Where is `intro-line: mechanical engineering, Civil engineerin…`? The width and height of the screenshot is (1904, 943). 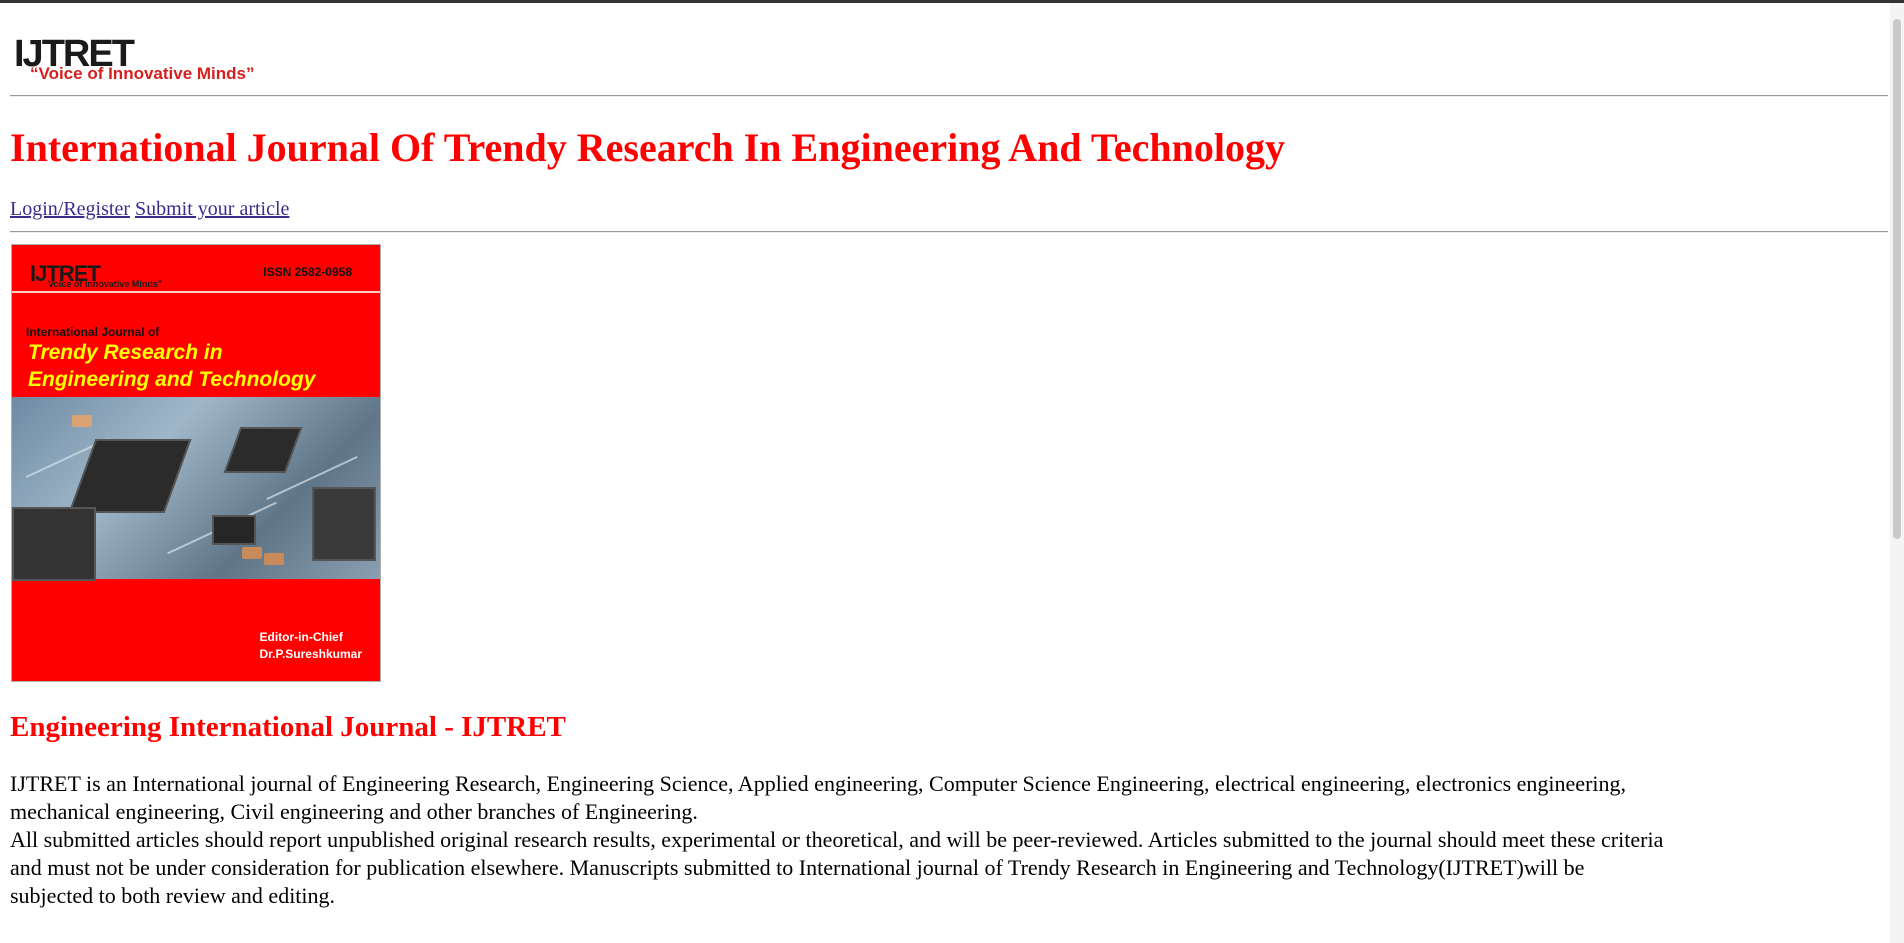
intro-line: mechanical engineering, Civil engineerin… is located at coordinates (354, 811).